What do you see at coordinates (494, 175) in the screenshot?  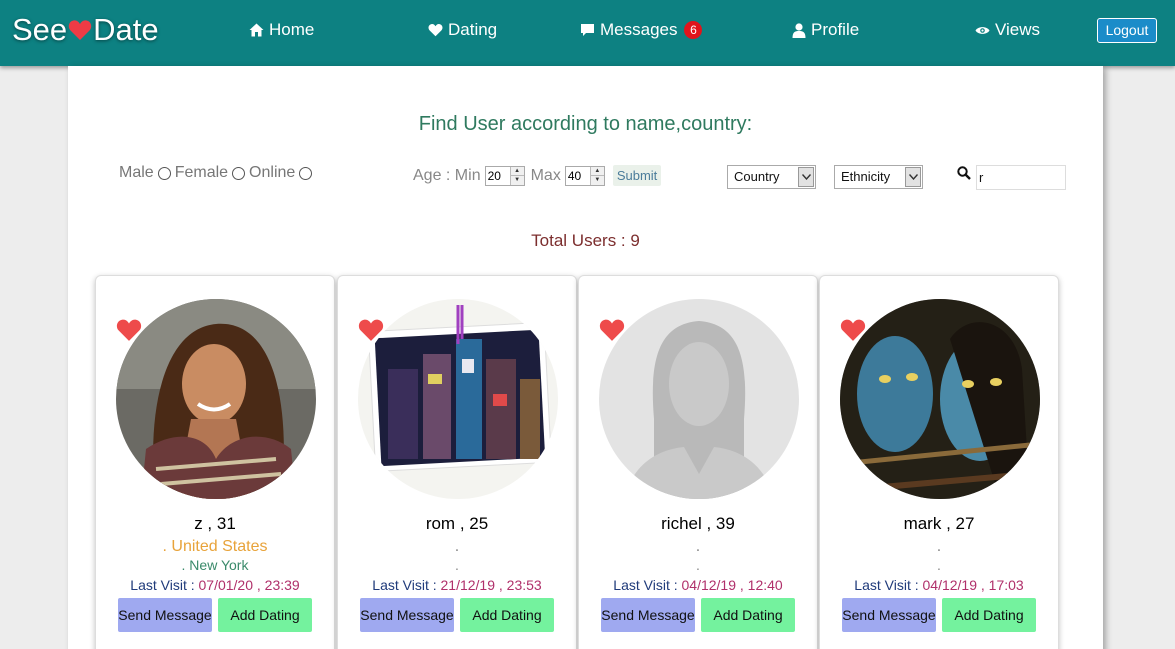 I see `age-min-value: 20` at bounding box center [494, 175].